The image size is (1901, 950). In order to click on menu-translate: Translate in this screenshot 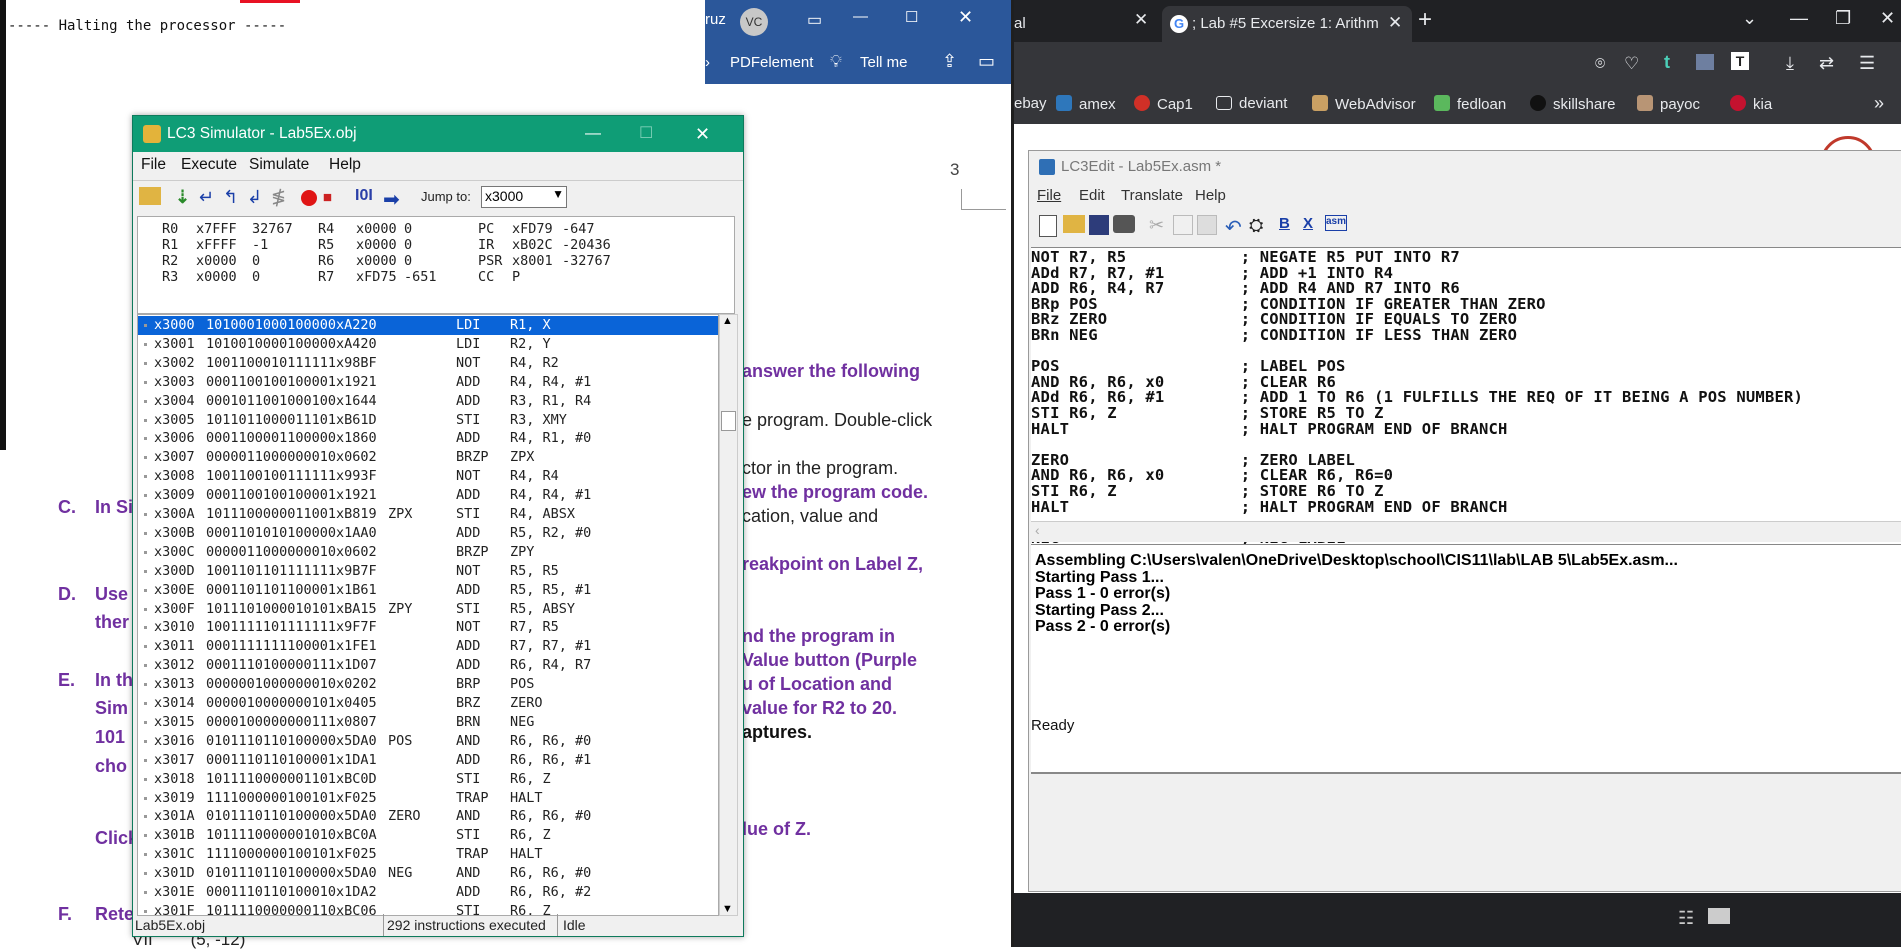, I will do `click(1152, 195)`.